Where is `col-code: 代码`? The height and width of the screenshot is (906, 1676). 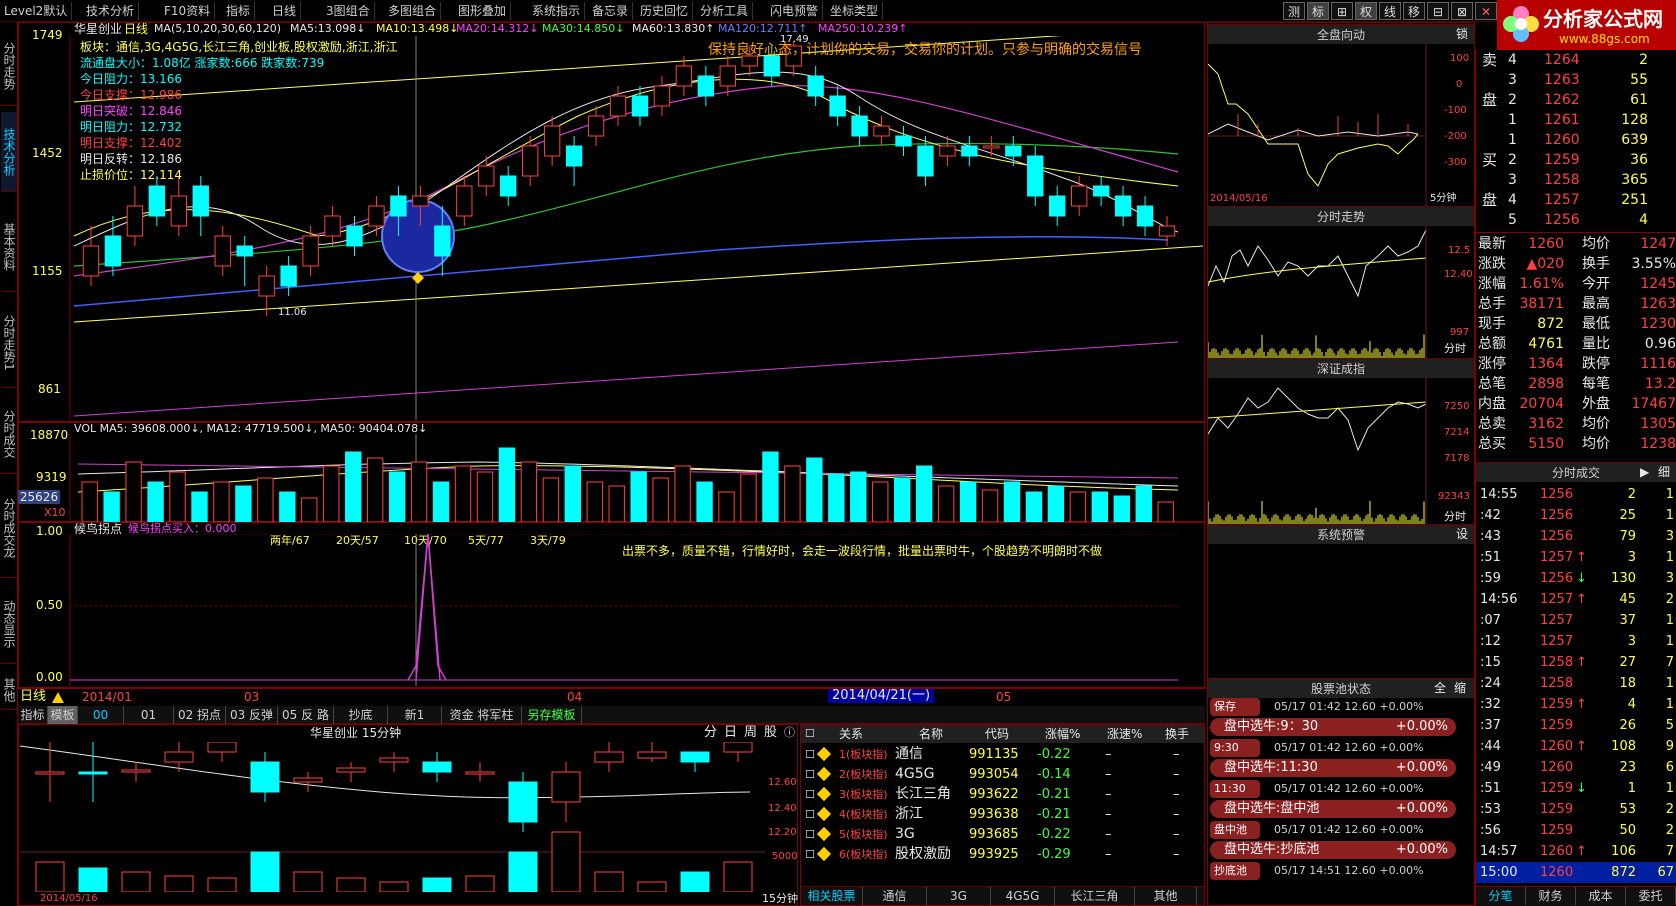
col-code: 代码 is located at coordinates (997, 734).